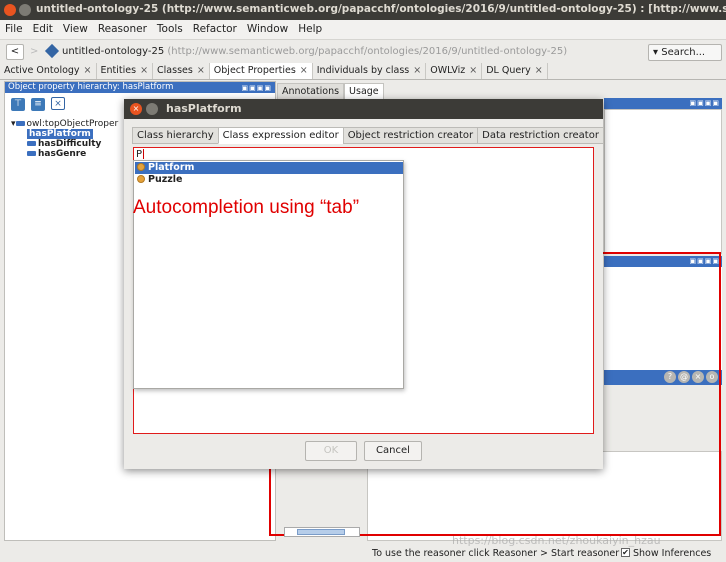 This screenshot has width=726, height=562. I want to click on tree-item-hasgenre: hasGenre, so click(64, 154).